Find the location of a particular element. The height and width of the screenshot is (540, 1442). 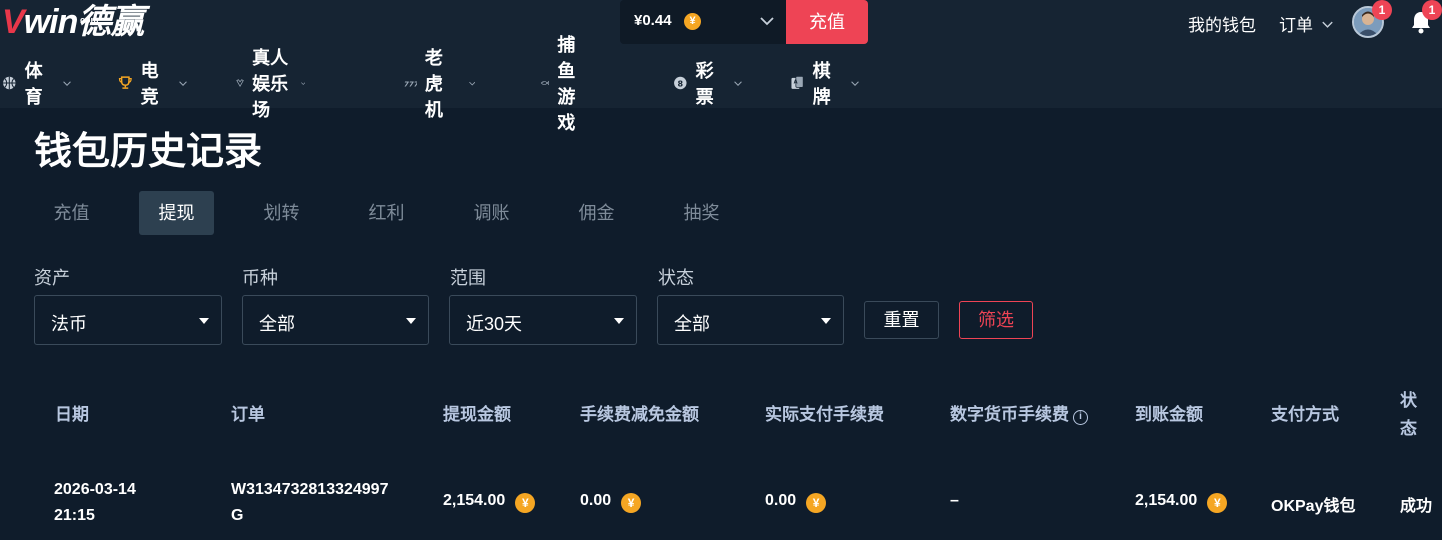

row-fee-waived: 0.00 ¥ is located at coordinates (611, 502).